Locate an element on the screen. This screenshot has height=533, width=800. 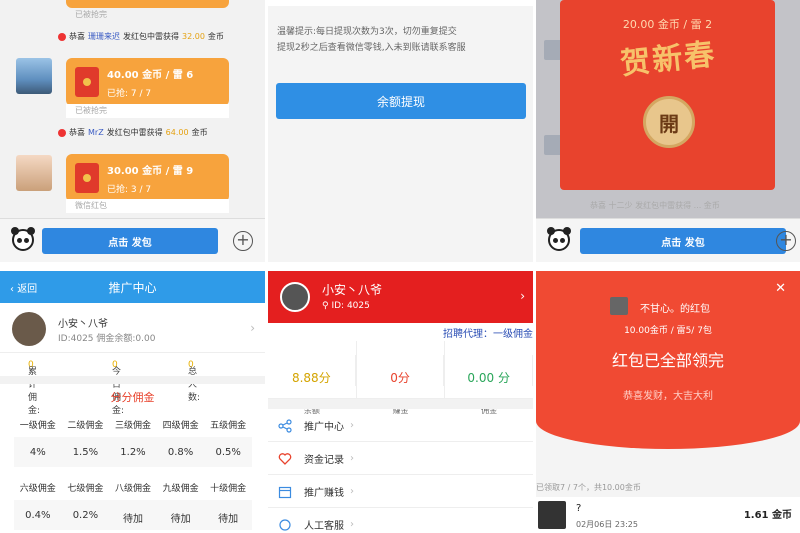
rate-value: 4% is located at coordinates (37, 452).